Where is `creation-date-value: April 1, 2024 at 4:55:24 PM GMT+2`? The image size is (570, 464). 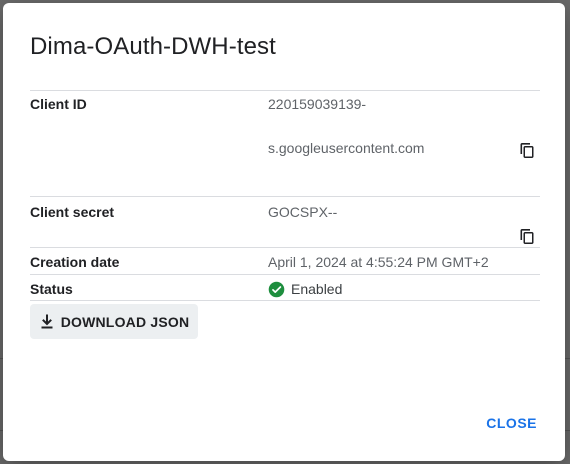 creation-date-value: April 1, 2024 at 4:55:24 PM GMT+2 is located at coordinates (378, 262).